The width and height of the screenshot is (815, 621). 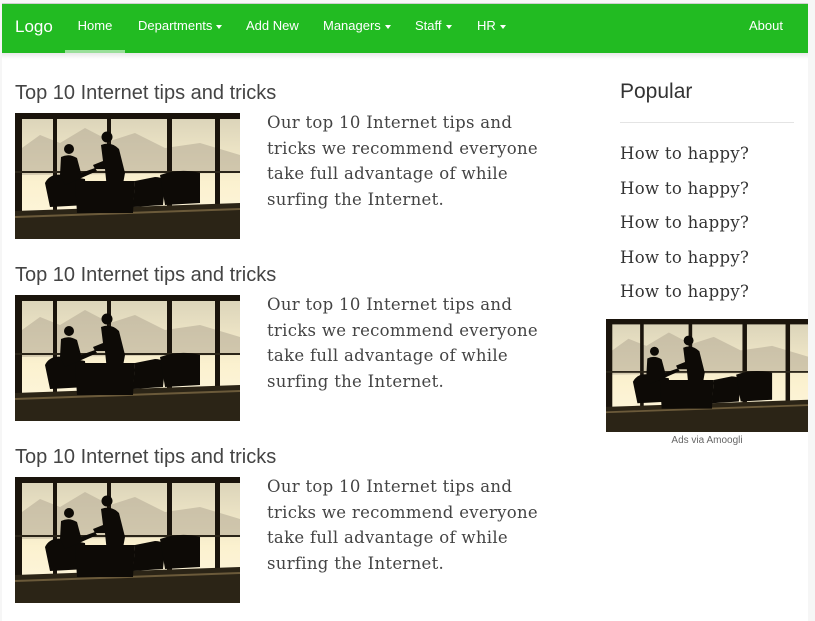 I want to click on nav-item-label: Departments, so click(x=175, y=25).